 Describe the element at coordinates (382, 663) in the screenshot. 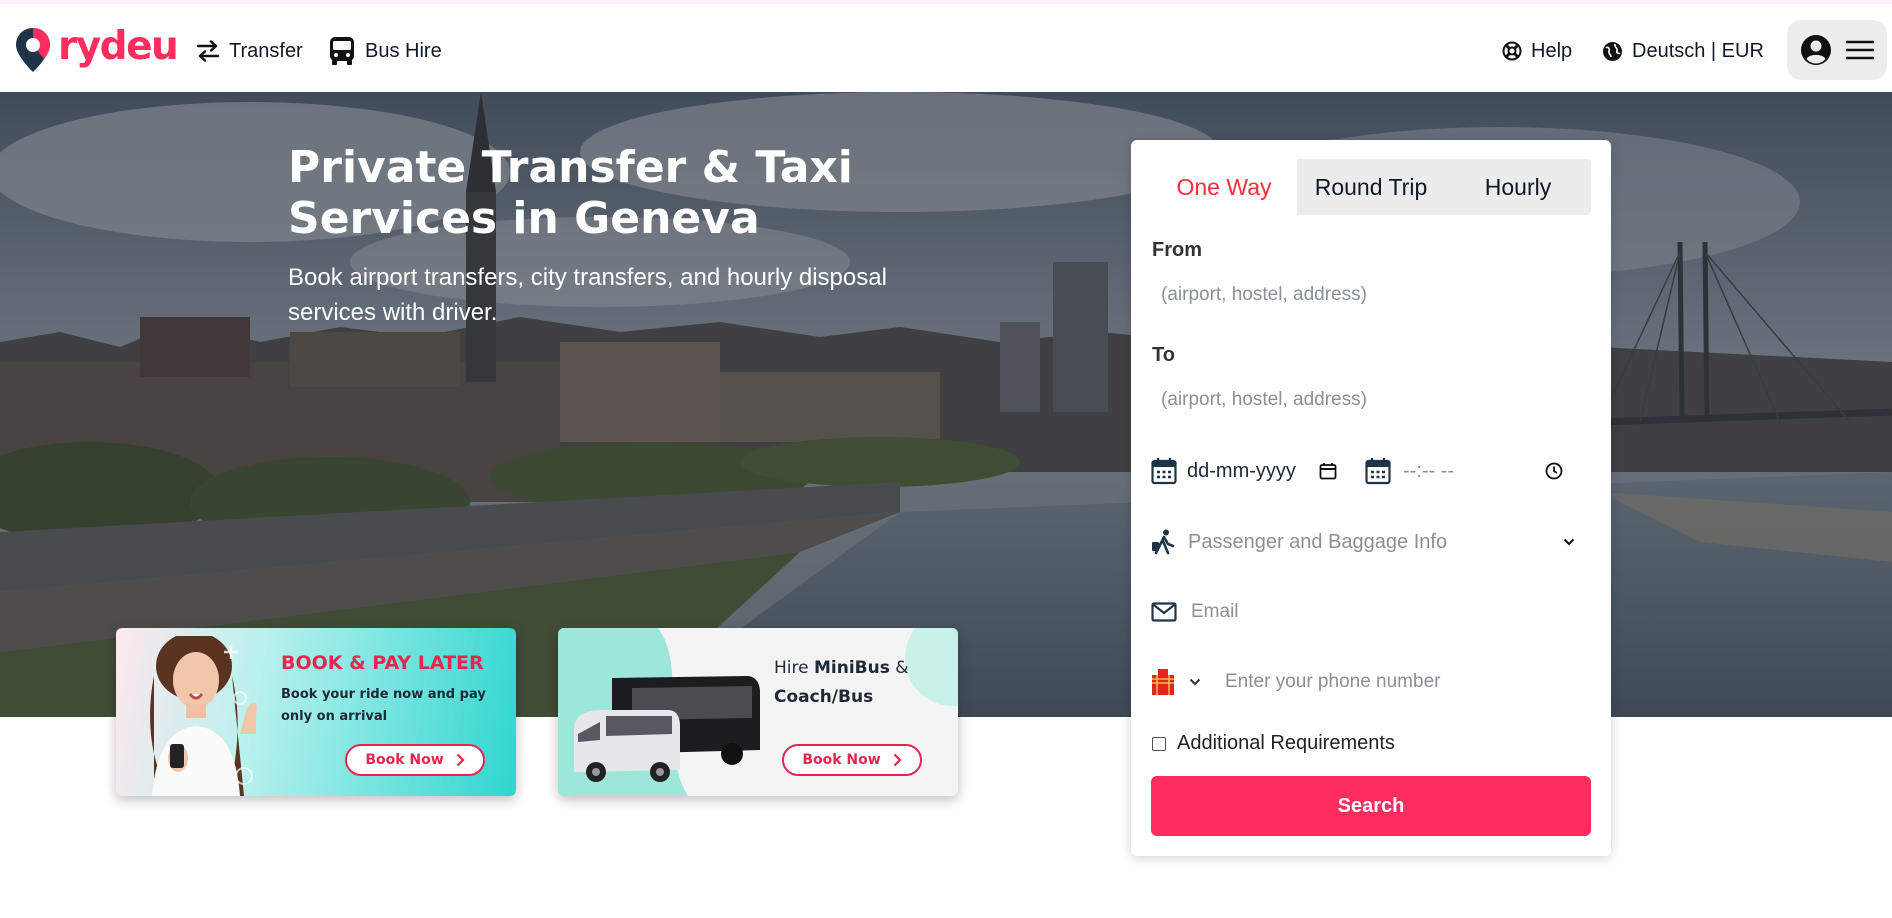

I see `promo1-title: BOOK & PAY LATER` at that location.